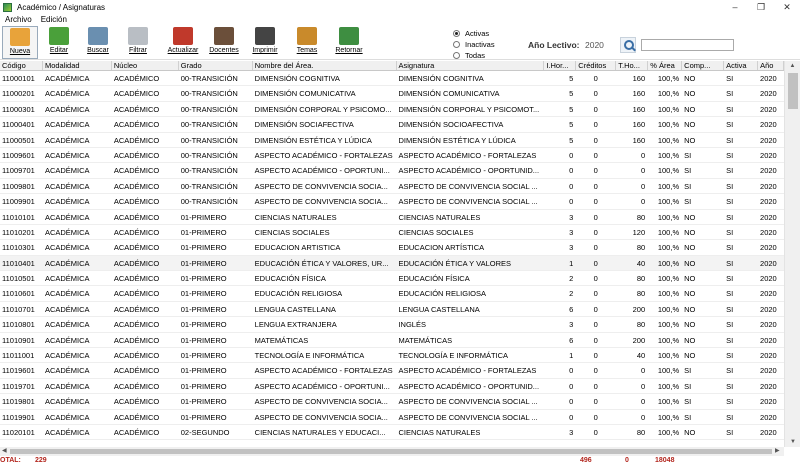 The image size is (800, 466). What do you see at coordinates (292, 232) in the screenshot?
I see `table-cell: CIENCIAS SOCIALES` at bounding box center [292, 232].